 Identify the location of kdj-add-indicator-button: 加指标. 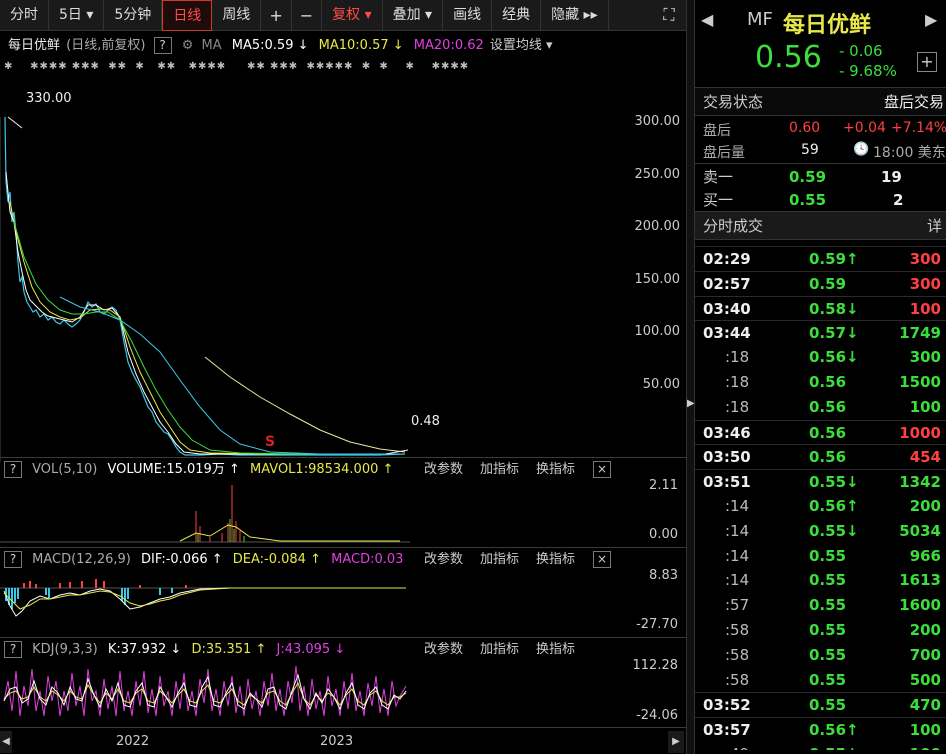
(499, 650).